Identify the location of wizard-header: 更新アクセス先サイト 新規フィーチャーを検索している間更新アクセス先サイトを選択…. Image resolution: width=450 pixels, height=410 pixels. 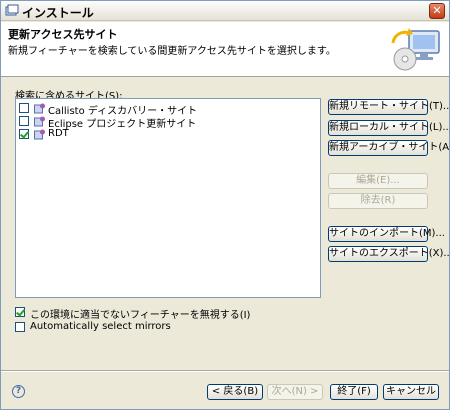
(225, 49).